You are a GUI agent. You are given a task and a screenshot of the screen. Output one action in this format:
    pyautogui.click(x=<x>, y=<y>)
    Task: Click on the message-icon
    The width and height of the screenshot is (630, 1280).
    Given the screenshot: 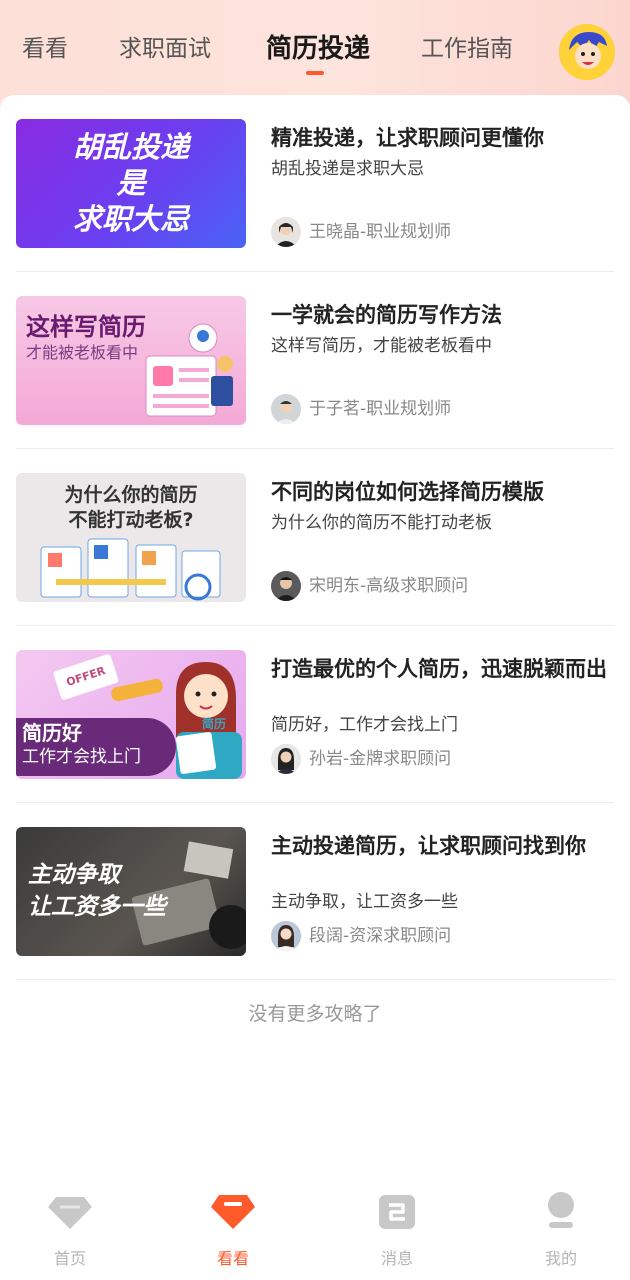 What is the action you would take?
    pyautogui.click(x=397, y=1212)
    